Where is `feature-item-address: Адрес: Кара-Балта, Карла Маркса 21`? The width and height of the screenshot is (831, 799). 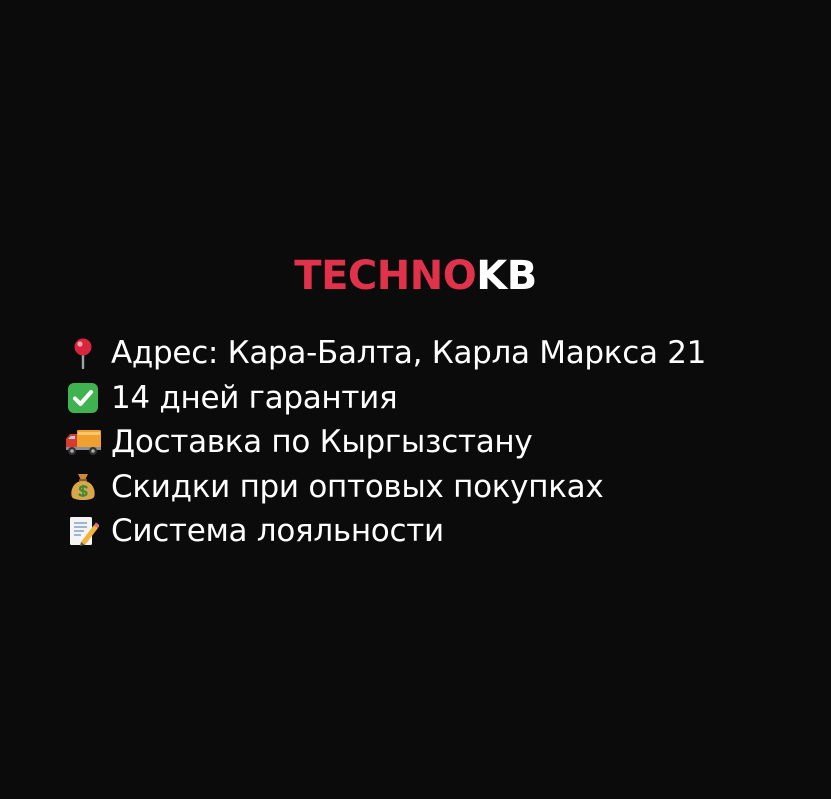
feature-item-address: Адрес: Кара-Балта, Карла Маркса 21 is located at coordinates (385, 353).